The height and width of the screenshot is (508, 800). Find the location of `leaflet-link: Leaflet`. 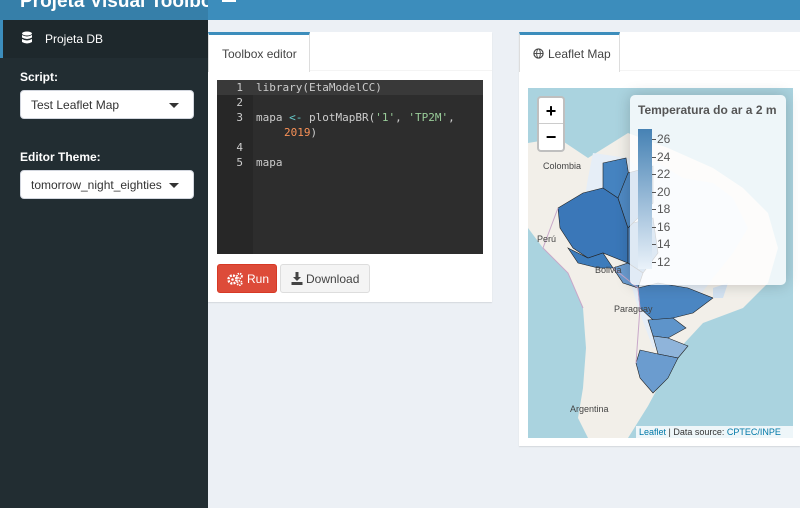

leaflet-link: Leaflet is located at coordinates (652, 432).